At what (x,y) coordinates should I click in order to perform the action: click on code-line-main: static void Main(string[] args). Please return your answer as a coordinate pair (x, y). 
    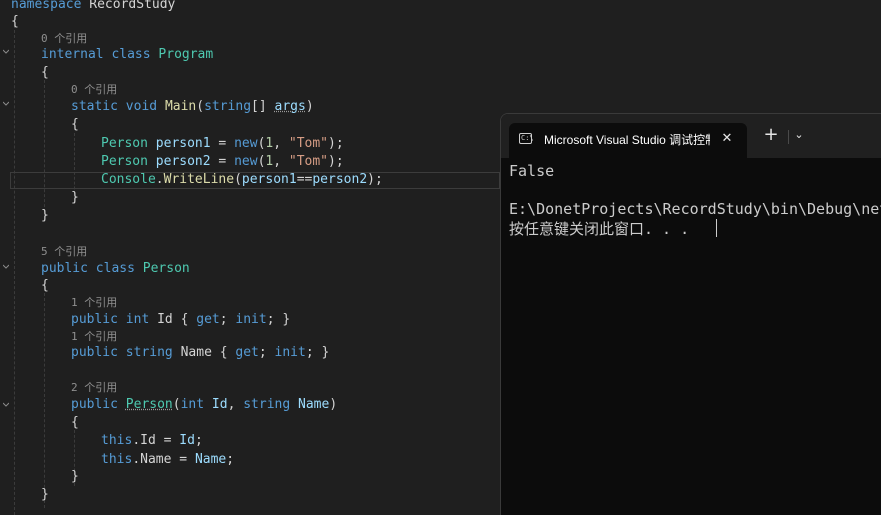
    Looking at the image, I should click on (192, 106).